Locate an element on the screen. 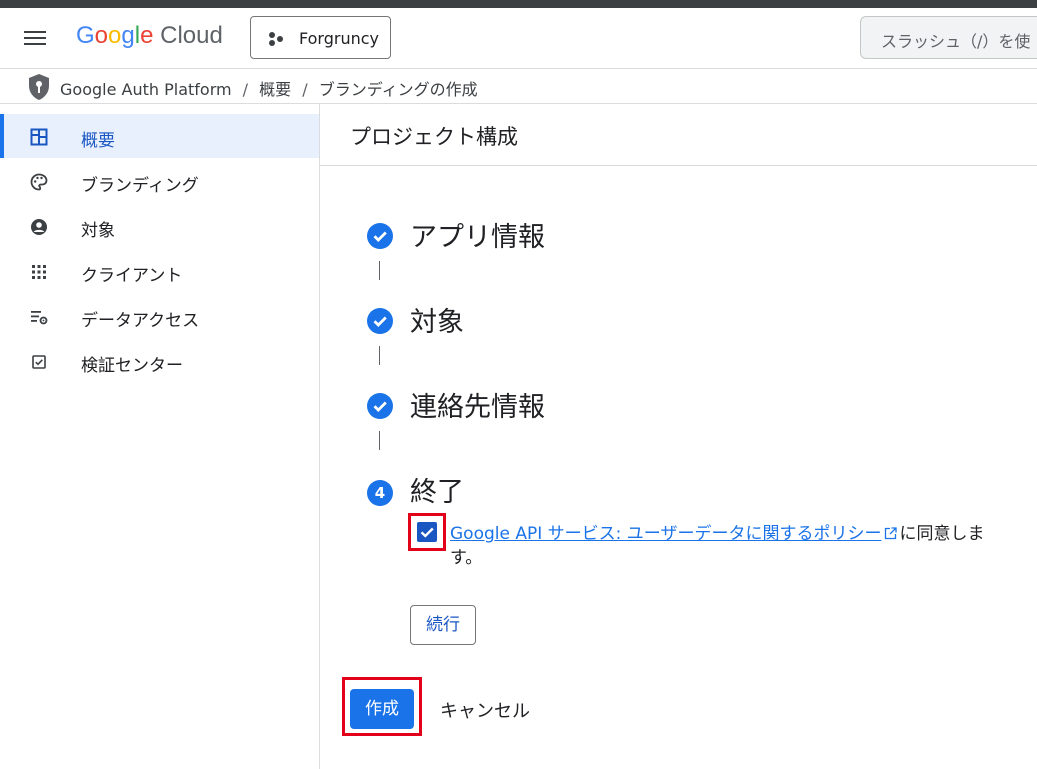  logo-letter: e is located at coordinates (147, 35).